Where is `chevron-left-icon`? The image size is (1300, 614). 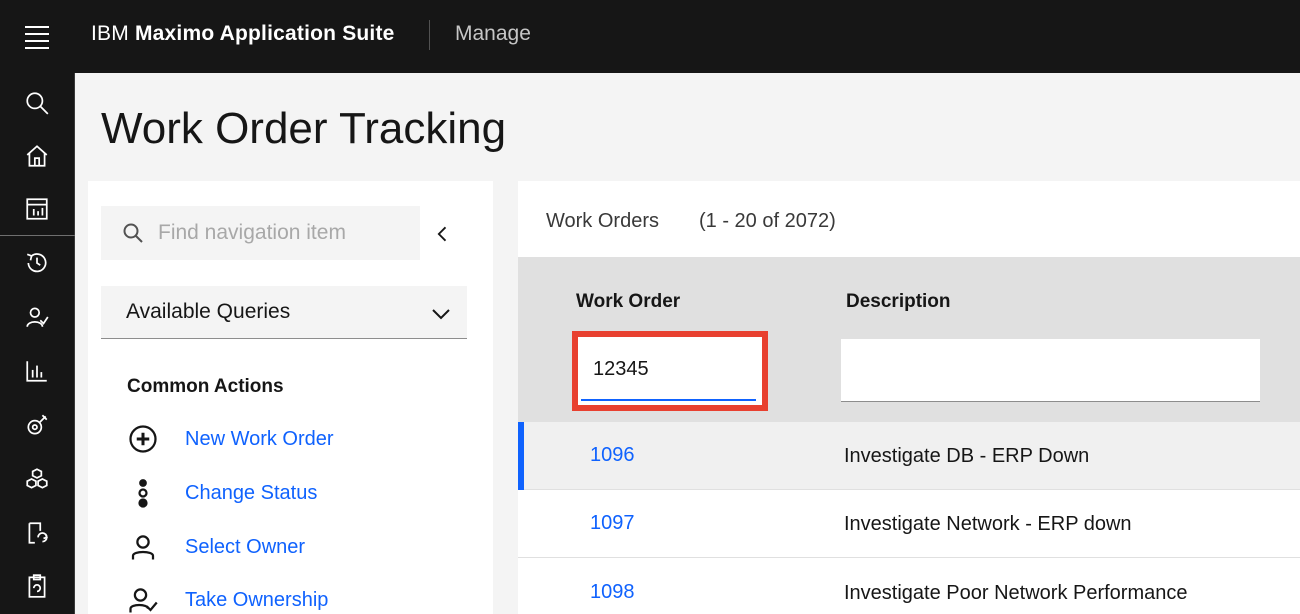 chevron-left-icon is located at coordinates (442, 234).